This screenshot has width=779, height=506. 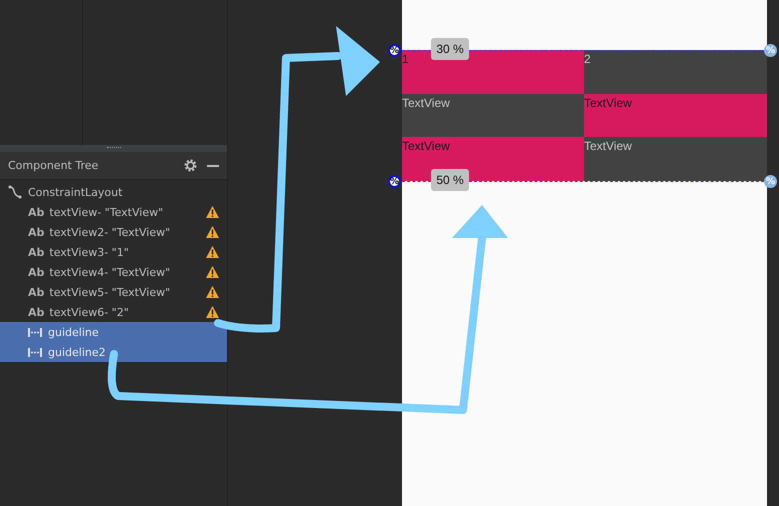 I want to click on tree-item: ConstraintLayout, so click(x=113, y=192).